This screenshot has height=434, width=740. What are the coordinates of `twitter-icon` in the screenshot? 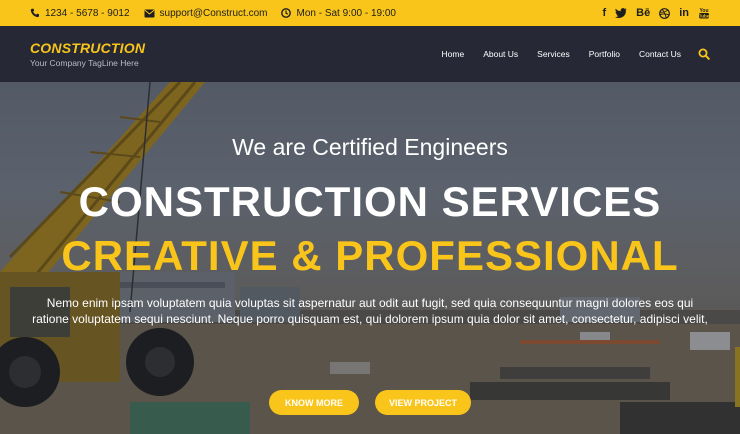 It's located at (621, 13).